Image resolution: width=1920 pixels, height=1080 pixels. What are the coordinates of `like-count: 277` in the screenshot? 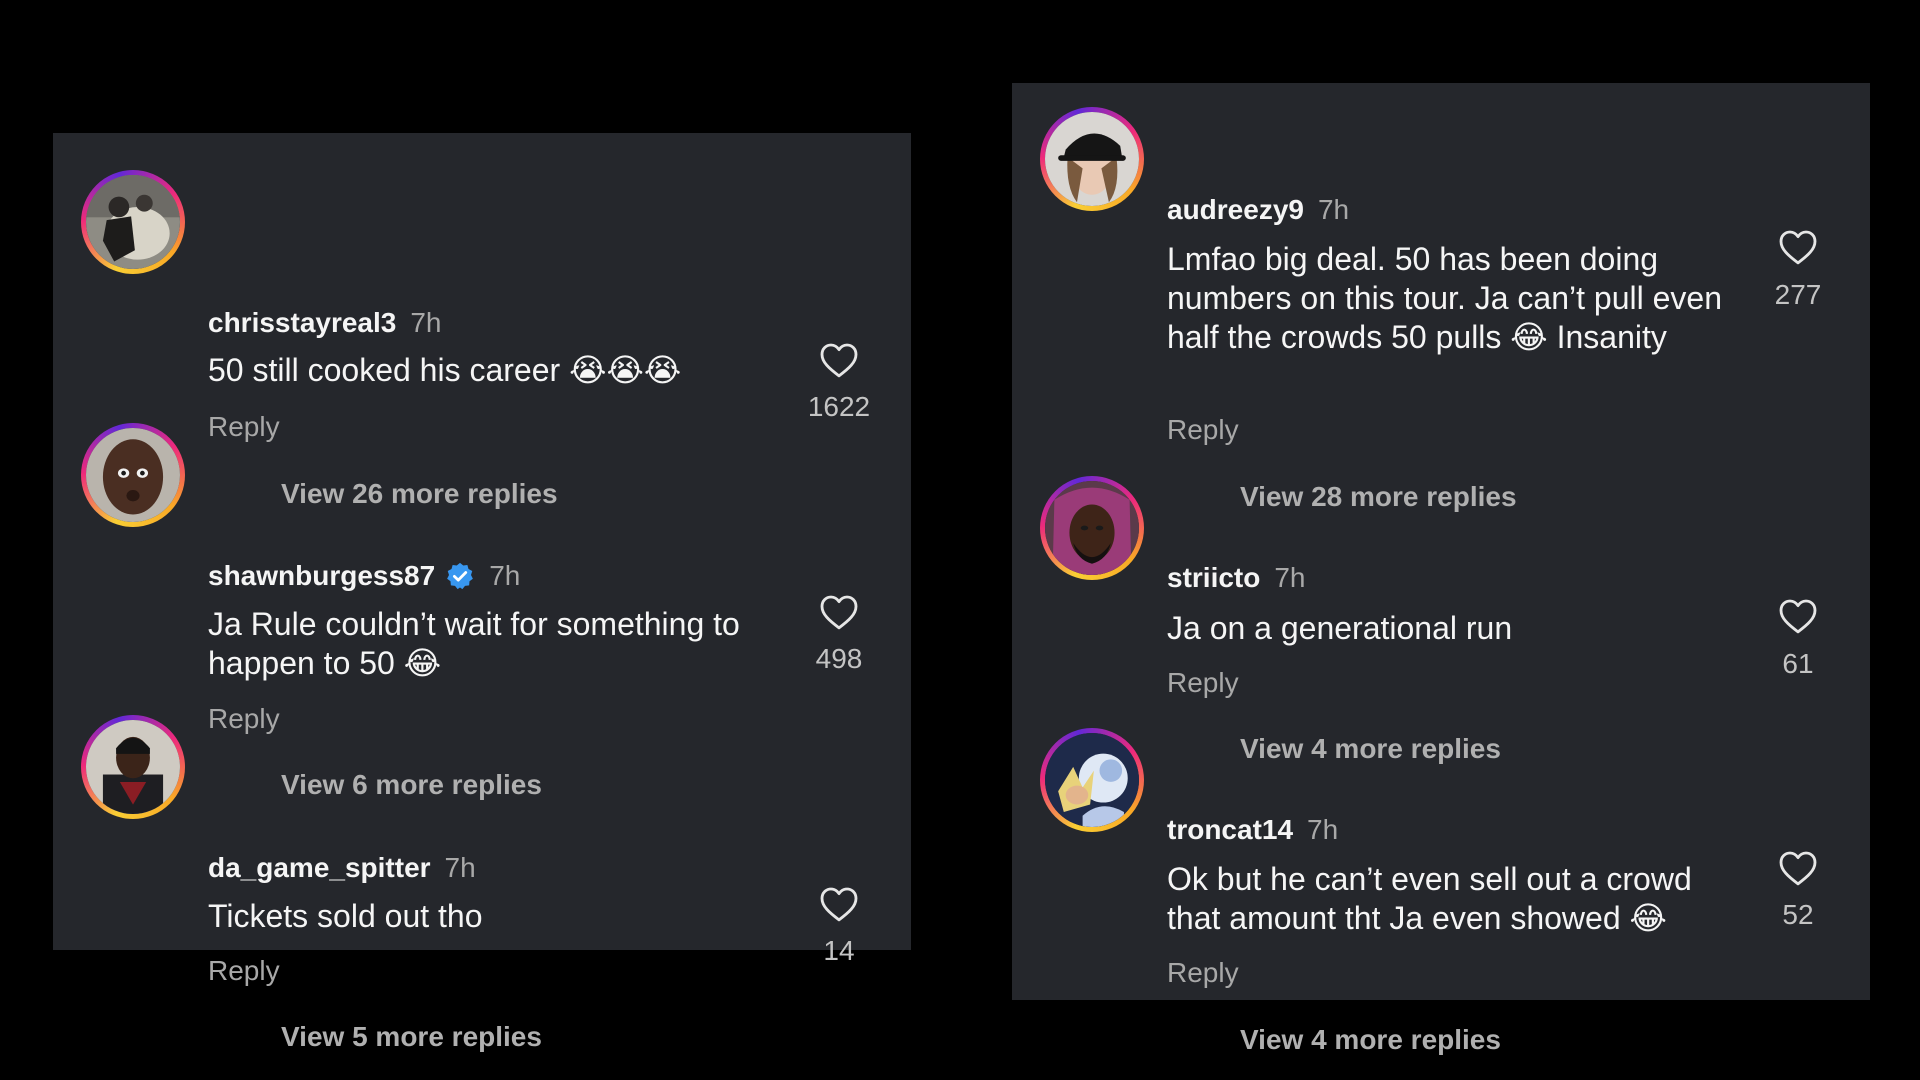 It's located at (1798, 294).